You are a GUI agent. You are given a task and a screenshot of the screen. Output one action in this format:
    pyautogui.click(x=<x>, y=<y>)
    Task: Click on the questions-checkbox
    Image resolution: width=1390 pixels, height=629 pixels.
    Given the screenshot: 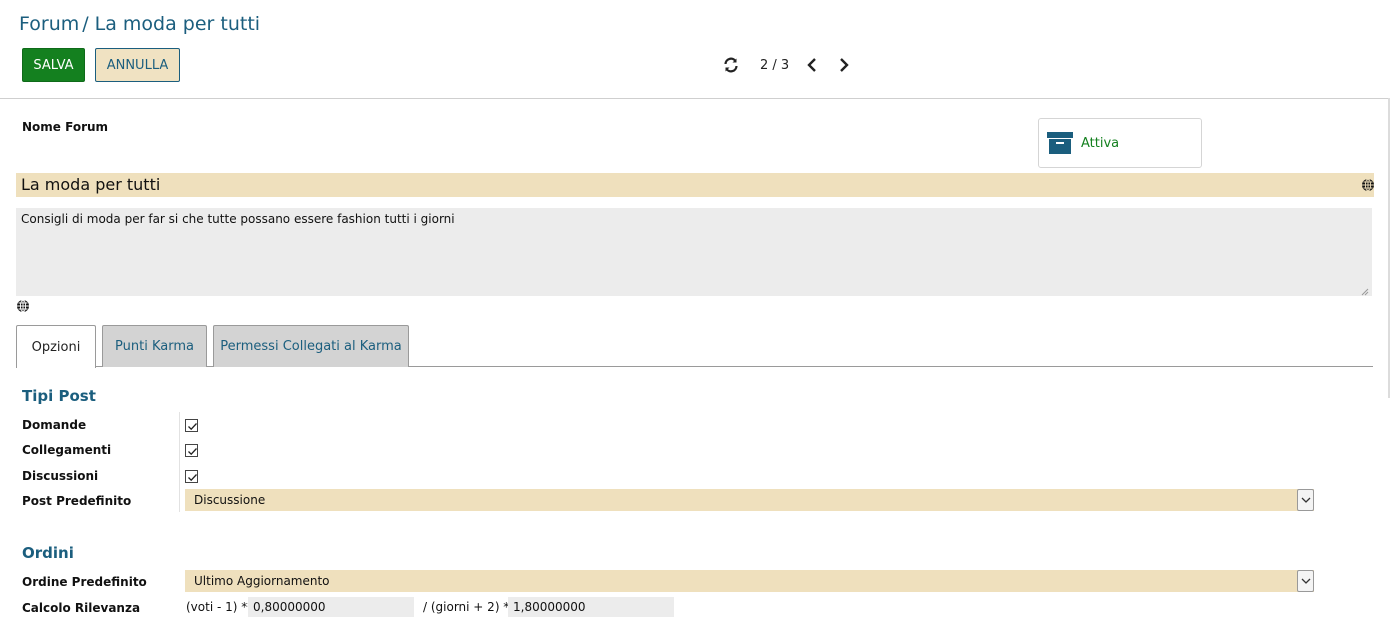 What is the action you would take?
    pyautogui.click(x=191, y=425)
    